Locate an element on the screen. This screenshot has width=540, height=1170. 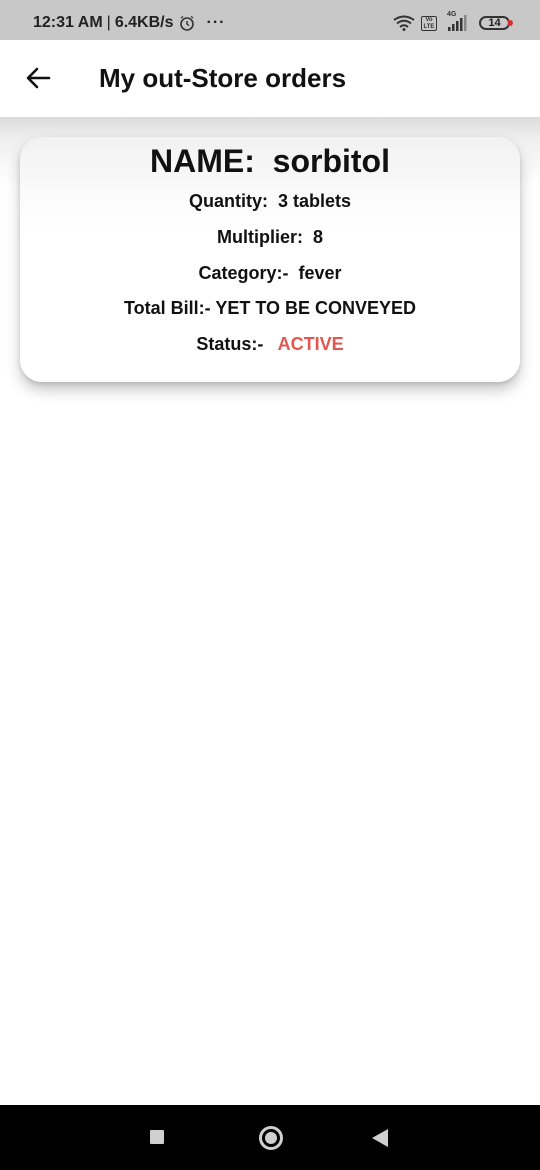
order-name-row: NAME: sorbitol is located at coordinates (270, 161).